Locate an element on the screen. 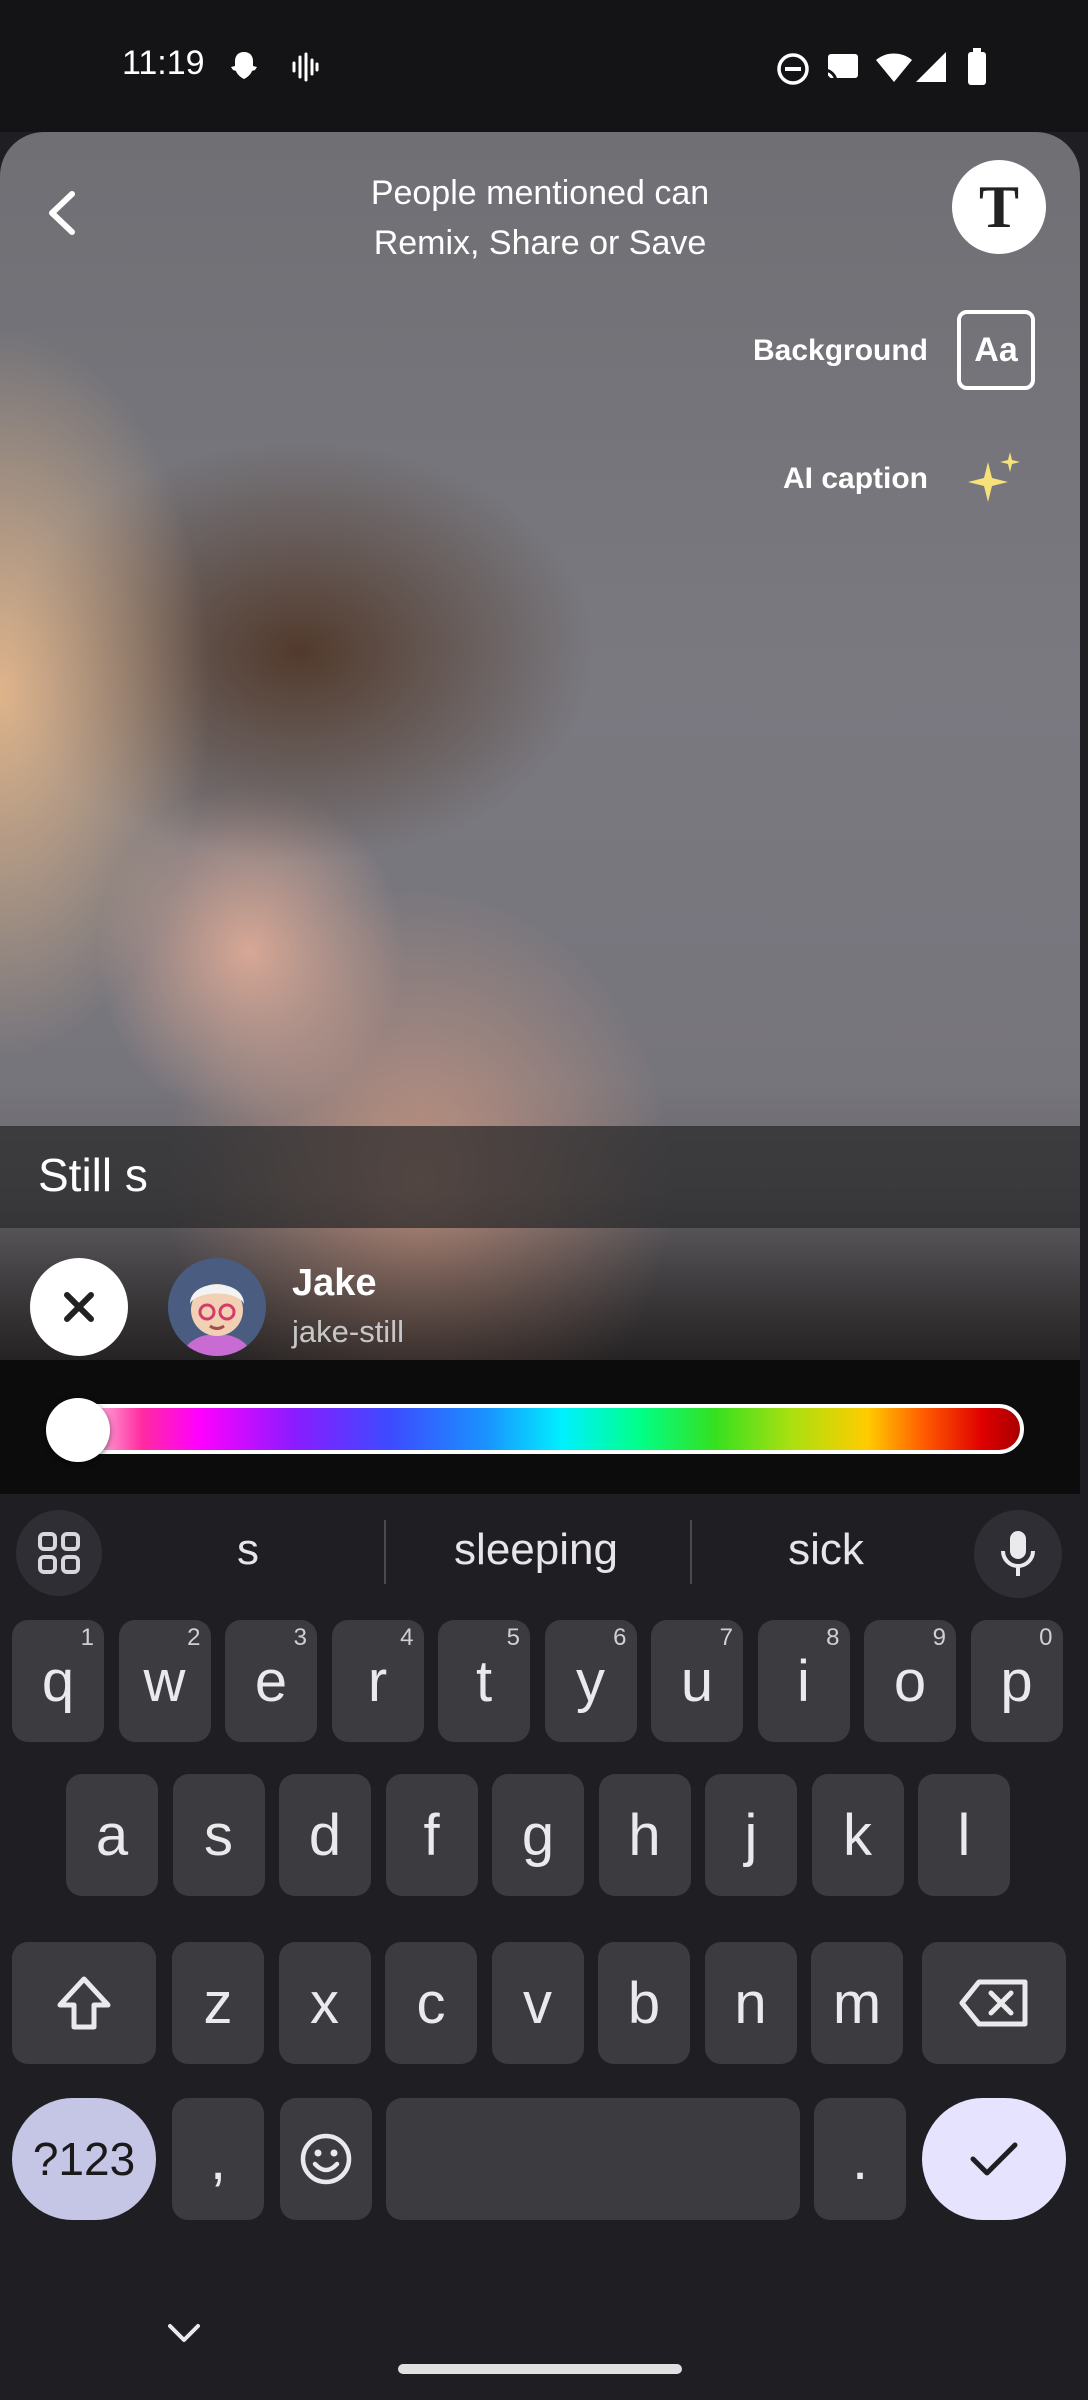  period-key: . is located at coordinates (860, 2159).